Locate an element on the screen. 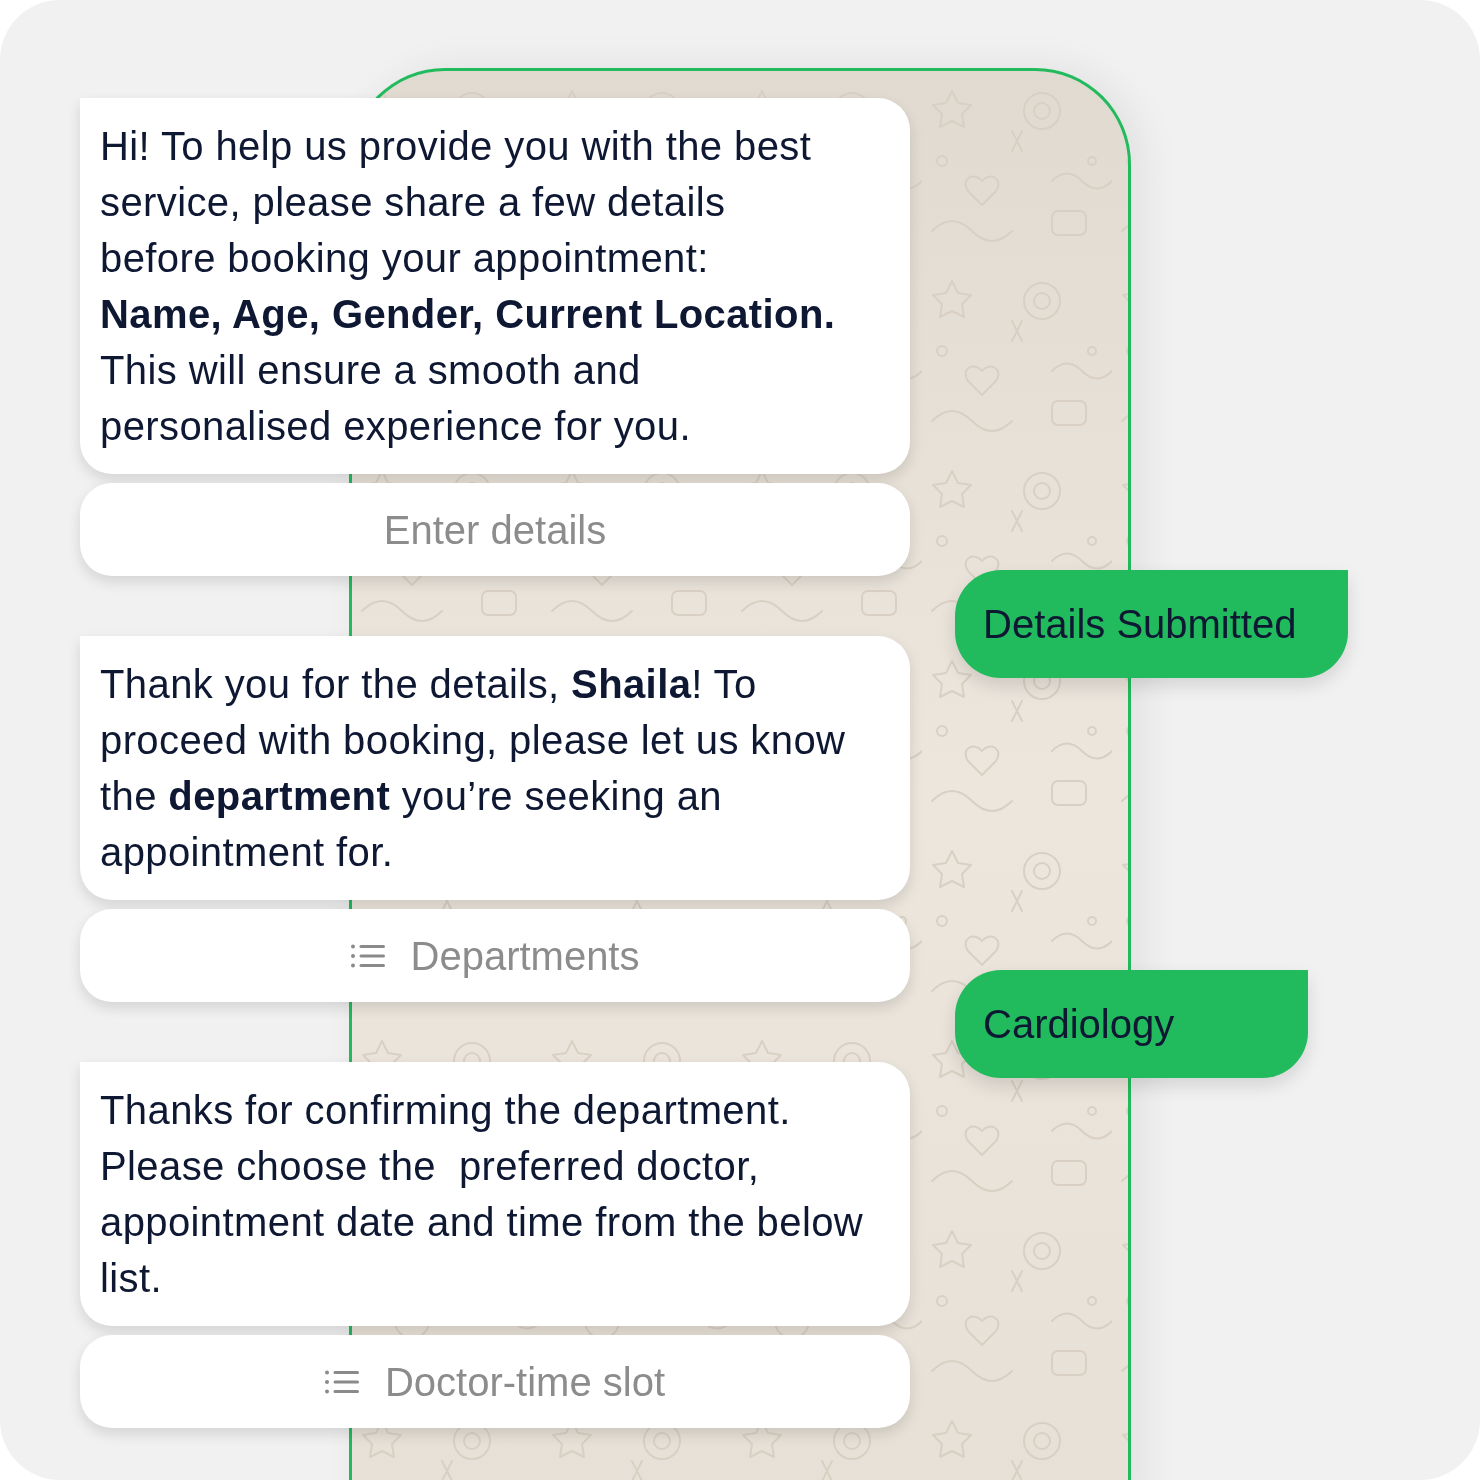 This screenshot has width=1480, height=1480. list-menu-button: Departments is located at coordinates (495, 955).